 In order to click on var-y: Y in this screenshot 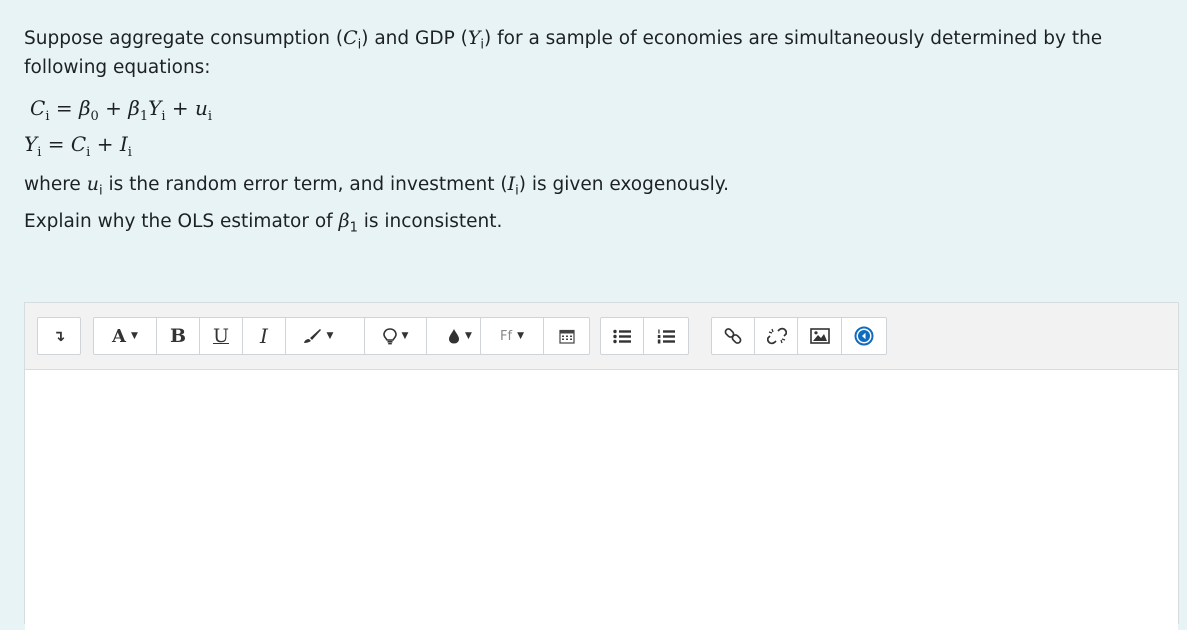, I will do `click(474, 38)`.